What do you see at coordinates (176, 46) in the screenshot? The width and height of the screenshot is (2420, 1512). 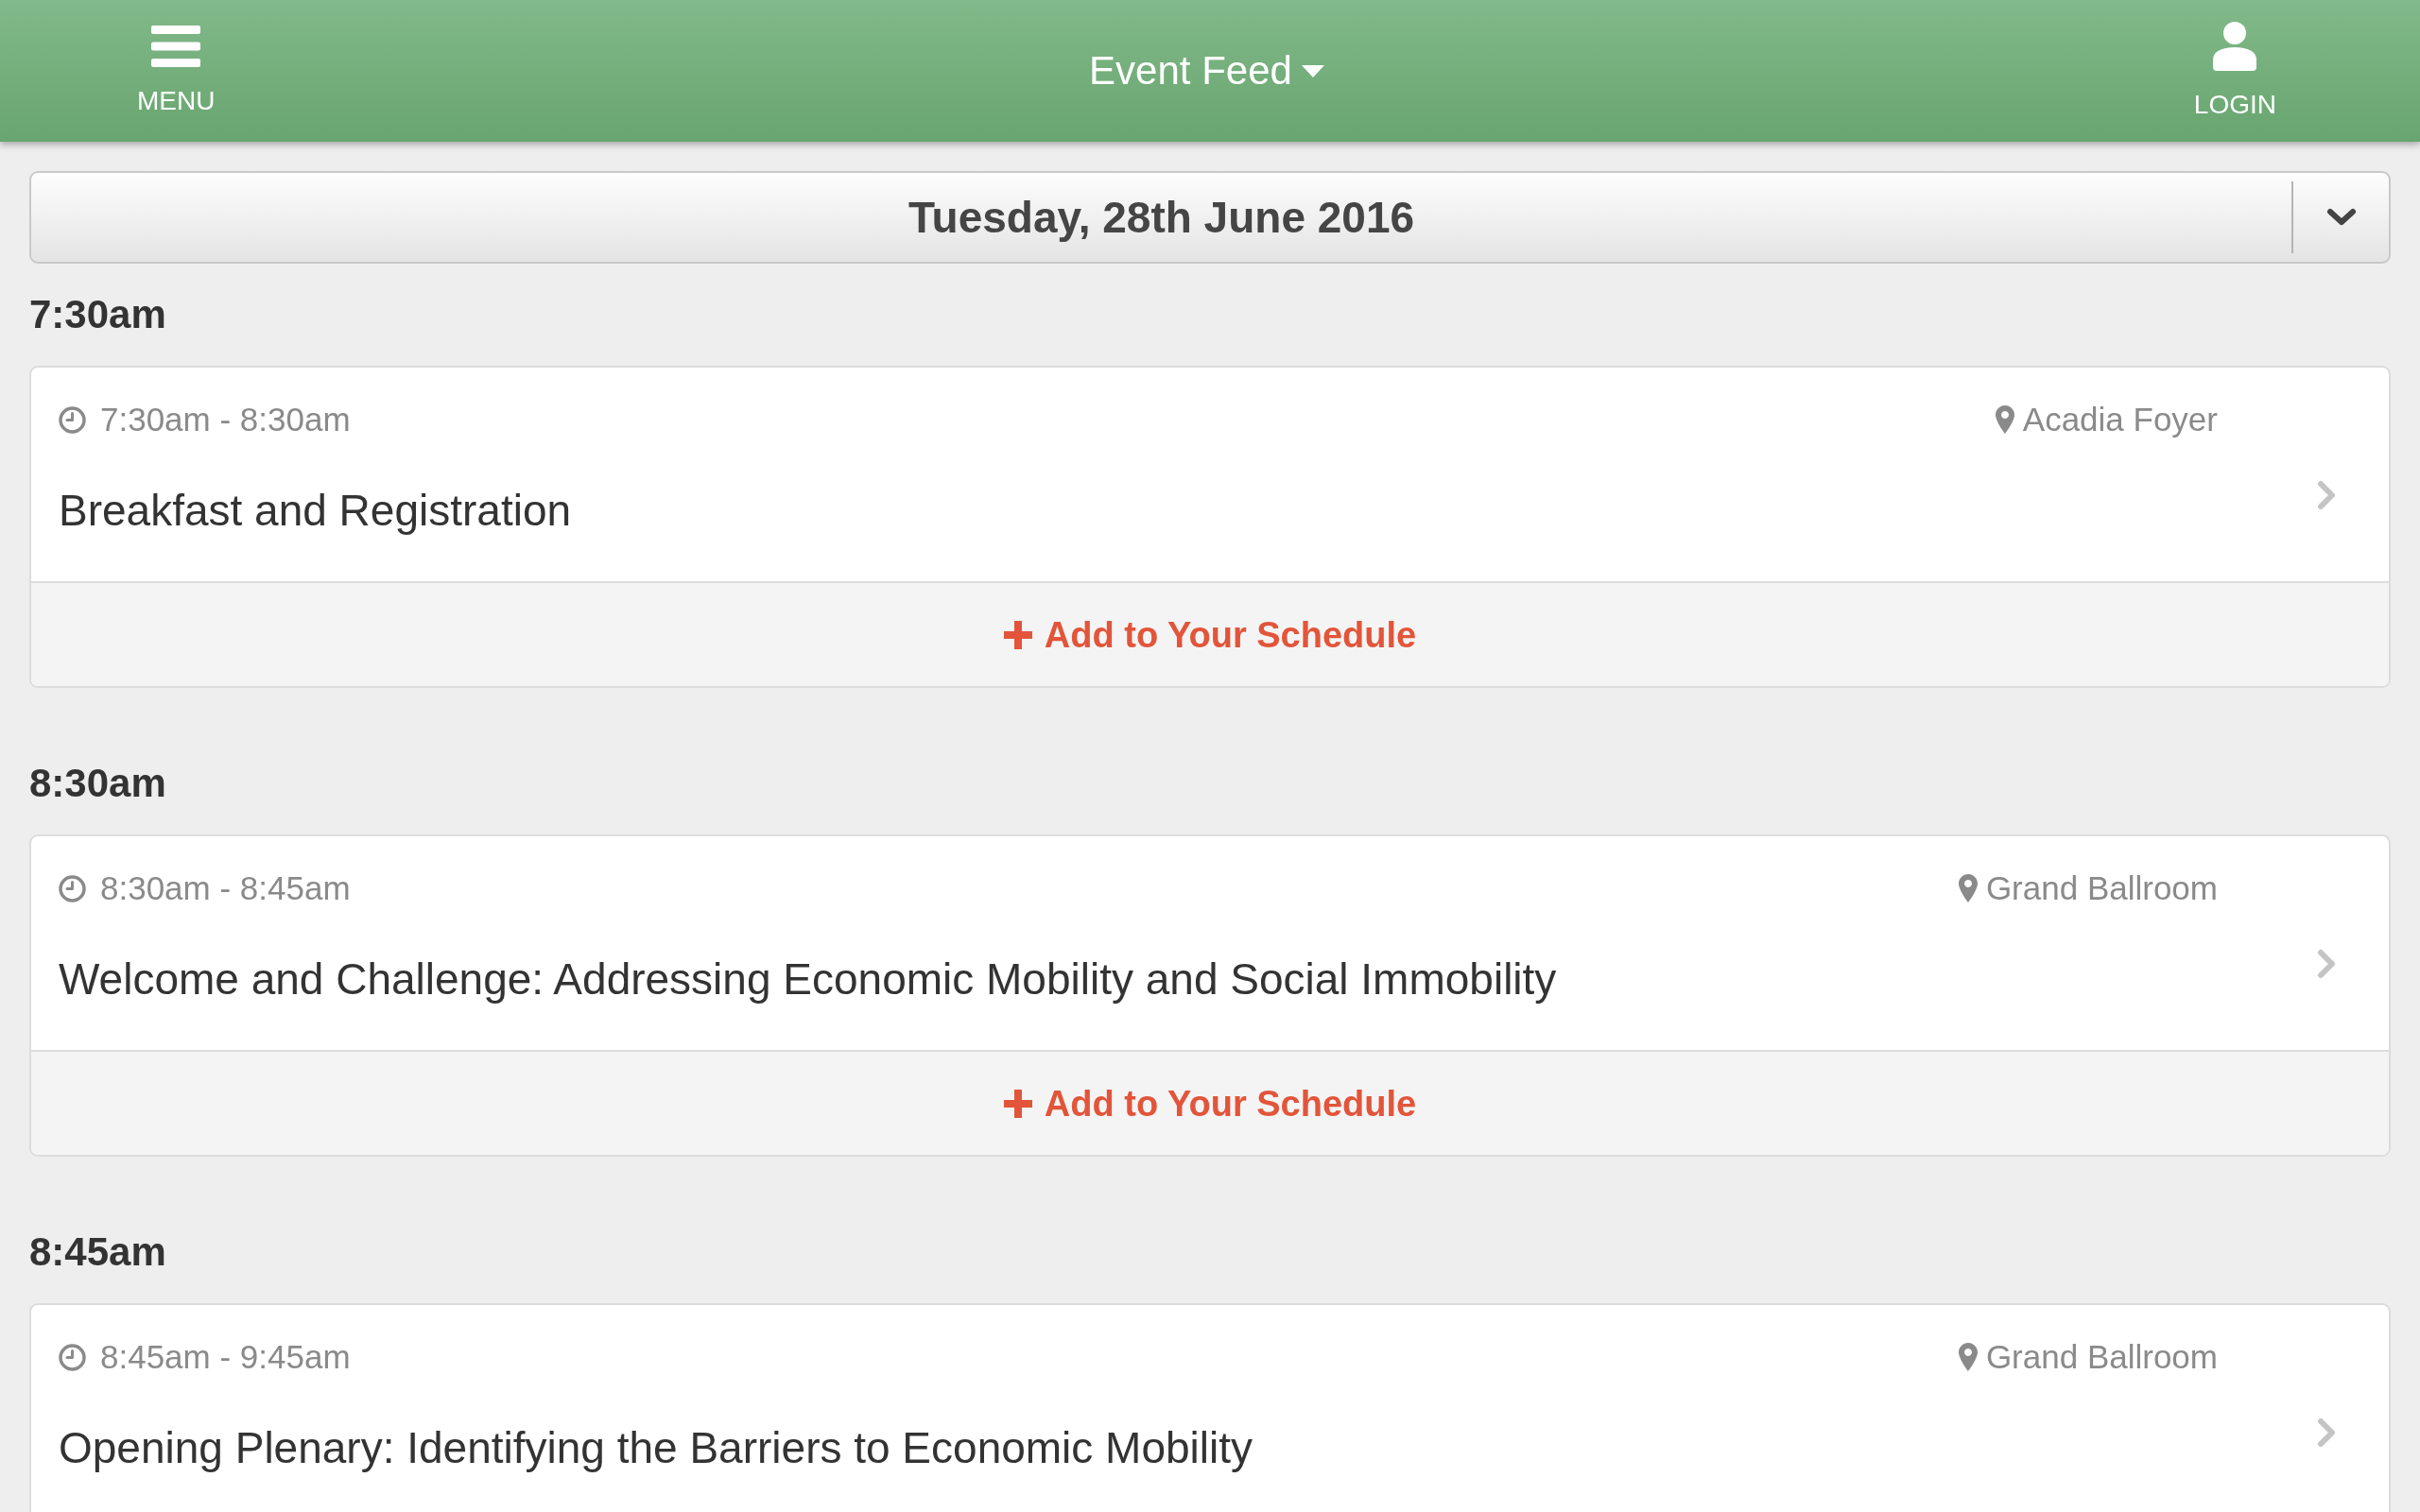 I see `menu-icon` at bounding box center [176, 46].